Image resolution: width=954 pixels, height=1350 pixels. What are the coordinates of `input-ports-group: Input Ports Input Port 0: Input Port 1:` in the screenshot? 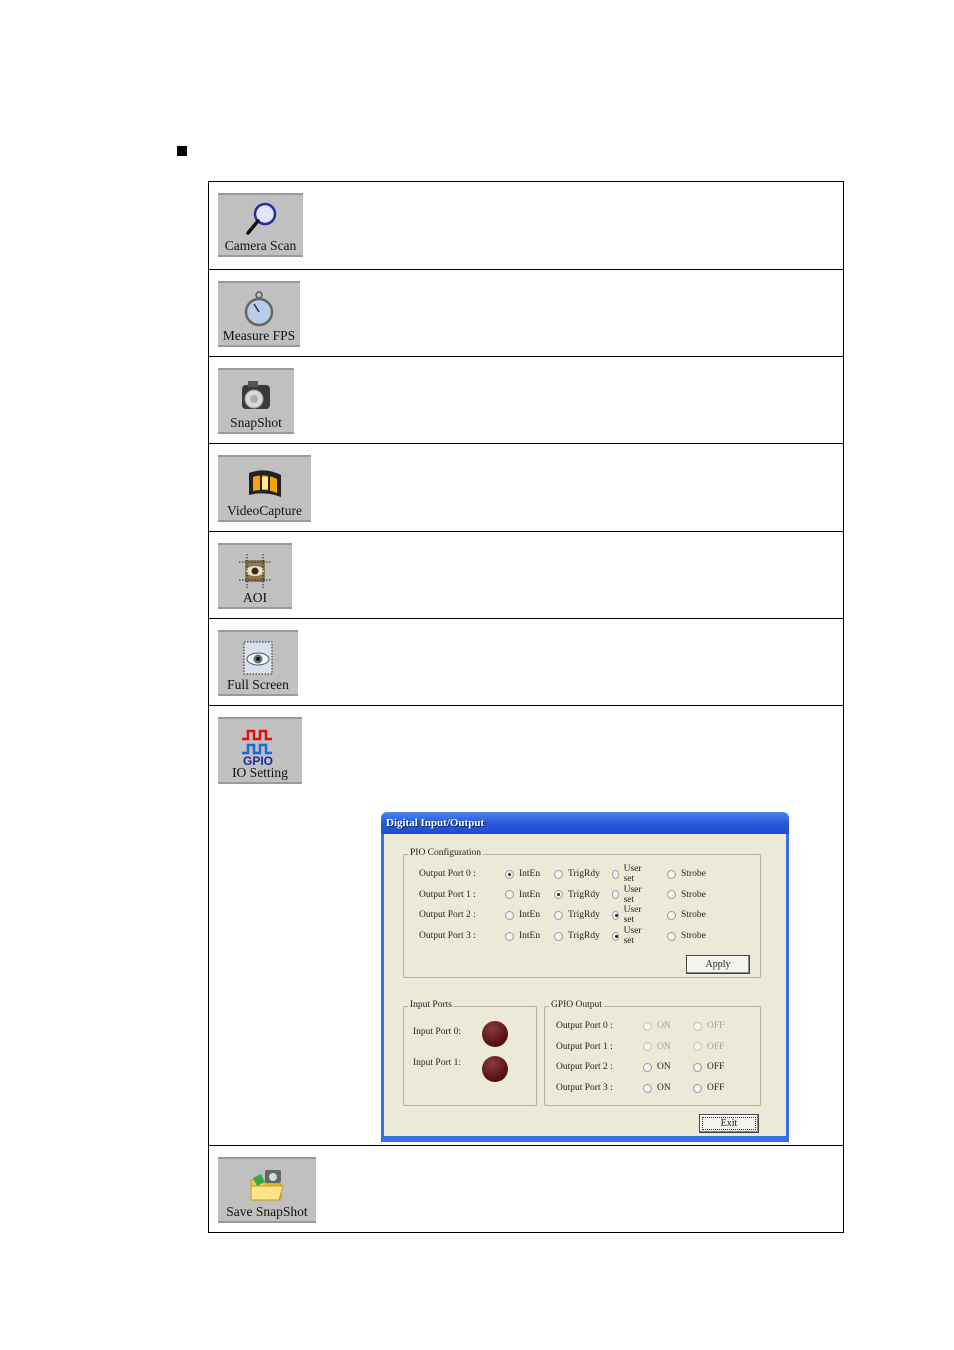 It's located at (470, 1053).